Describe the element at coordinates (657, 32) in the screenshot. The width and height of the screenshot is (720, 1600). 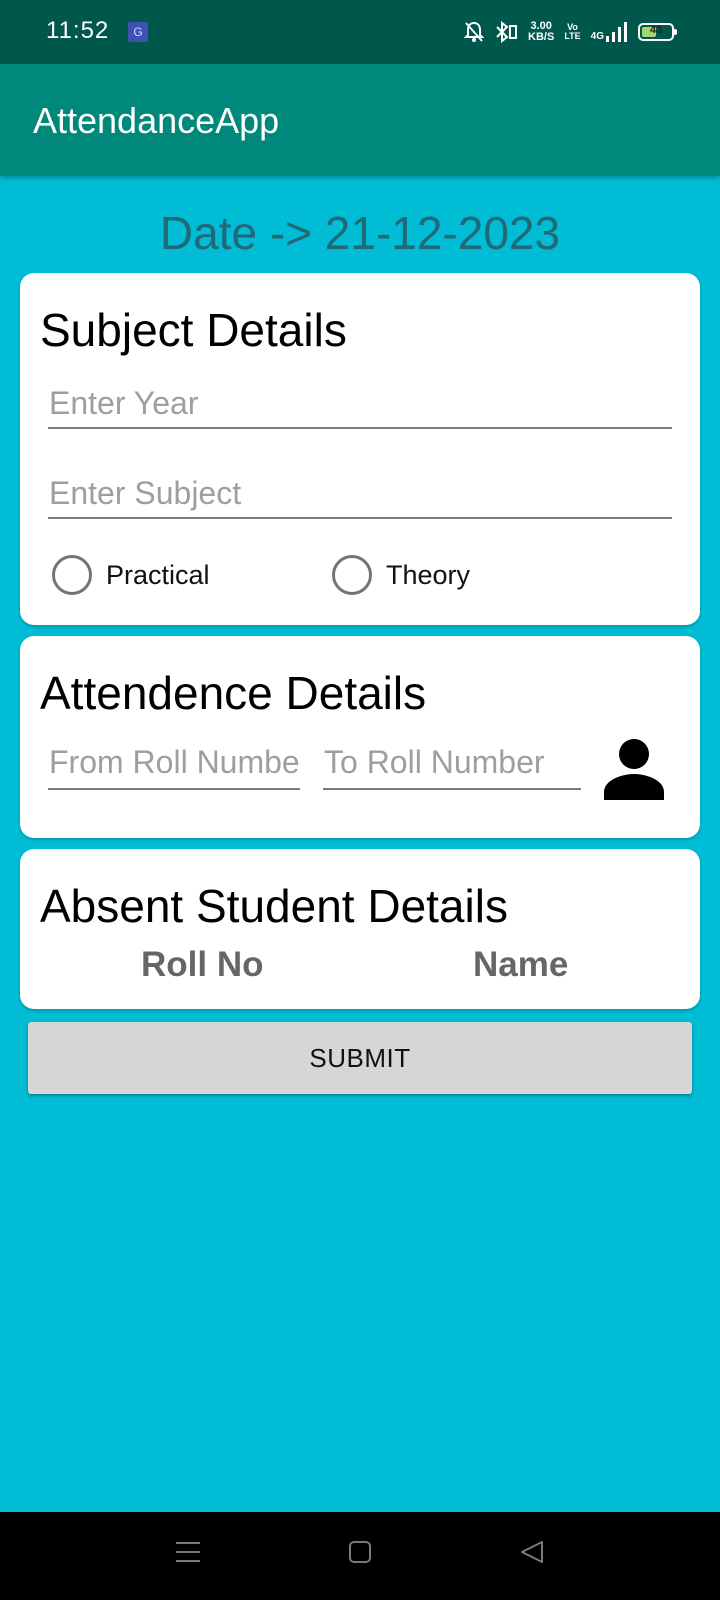
I see `battery-icon: 43` at that location.